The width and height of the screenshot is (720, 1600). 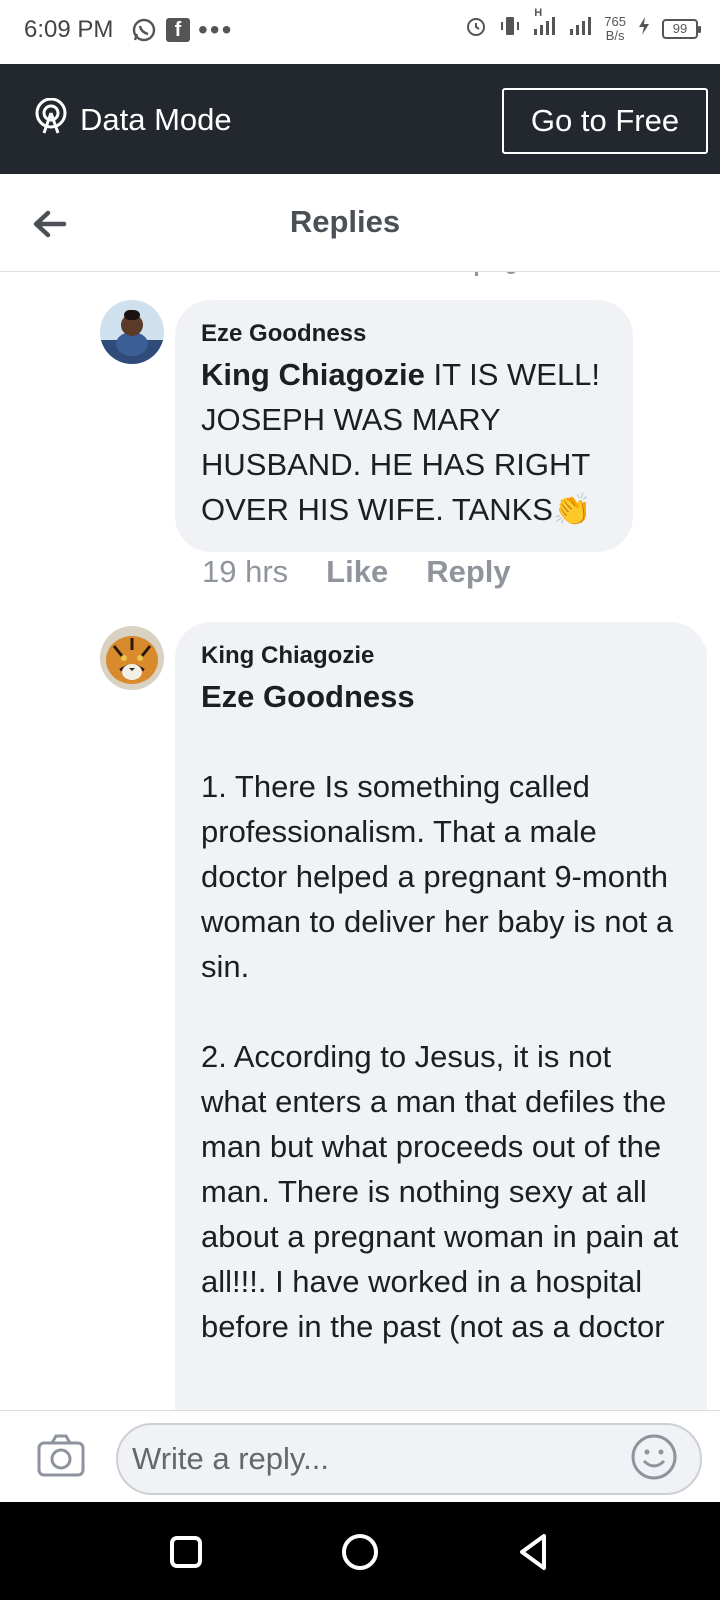 What do you see at coordinates (441, 696) in the screenshot?
I see `mention-link: Eze Goodness` at bounding box center [441, 696].